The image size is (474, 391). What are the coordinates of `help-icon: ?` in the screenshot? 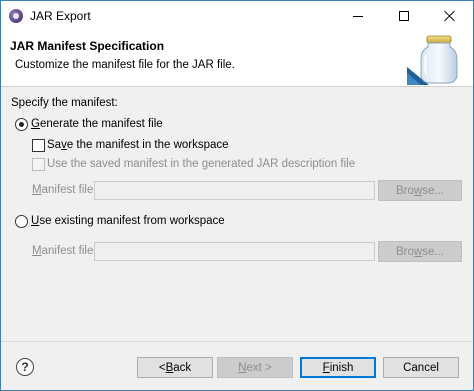 It's located at (25, 367).